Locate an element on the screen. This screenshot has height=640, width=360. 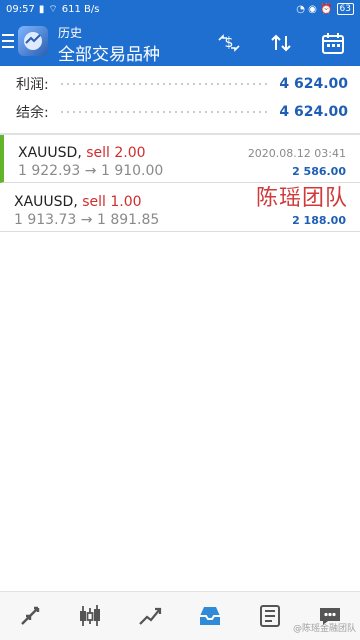
trade-icon is located at coordinates (150, 616).